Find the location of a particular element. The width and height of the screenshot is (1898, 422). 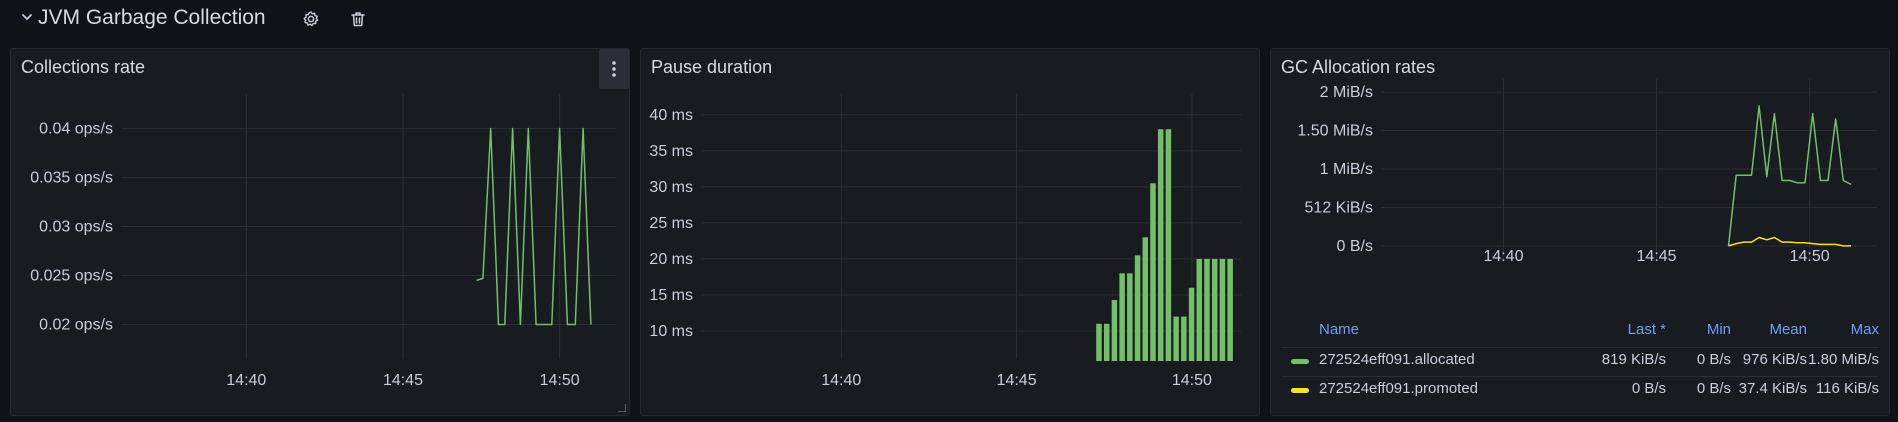

y-tick-label: 30 ms is located at coordinates (671, 187).